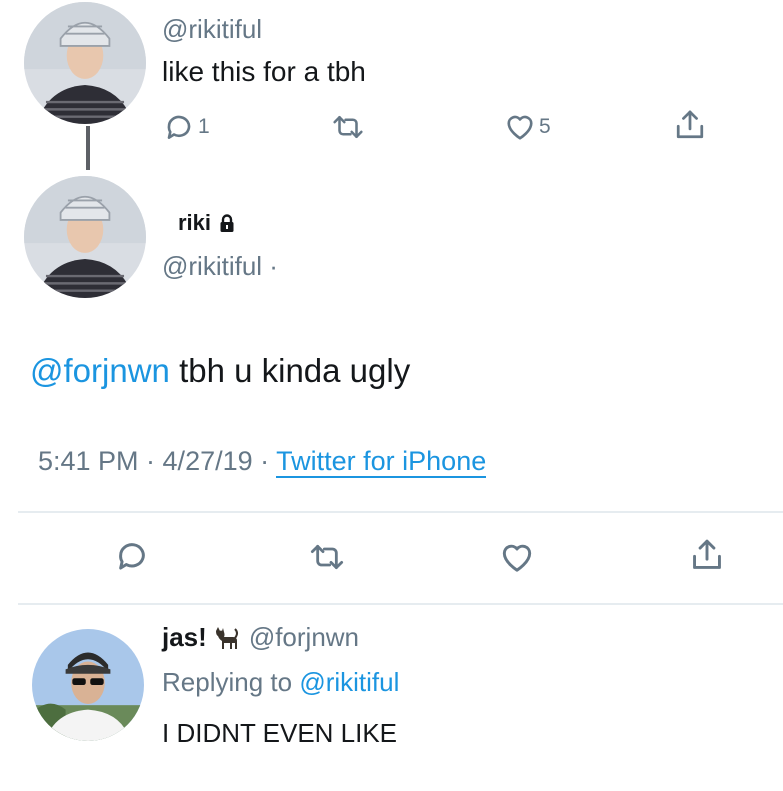  I want to click on tweet1-reply-button: 1, so click(187, 127).